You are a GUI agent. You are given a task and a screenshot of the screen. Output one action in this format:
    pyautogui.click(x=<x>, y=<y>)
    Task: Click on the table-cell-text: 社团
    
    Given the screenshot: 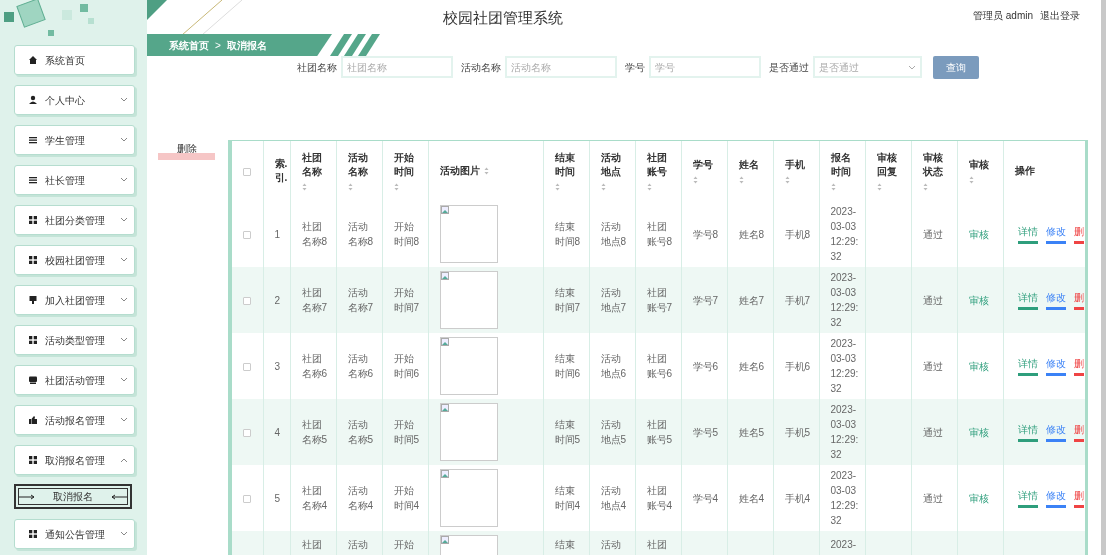 What is the action you would take?
    pyautogui.click(x=657, y=545)
    